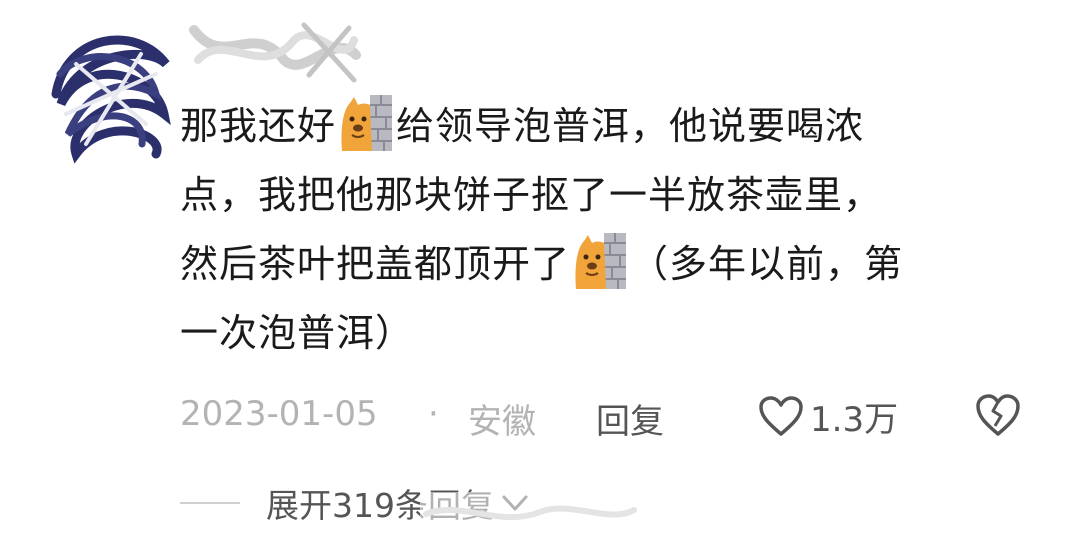 This screenshot has height=544, width=1080. I want to click on username, so click(274, 50).